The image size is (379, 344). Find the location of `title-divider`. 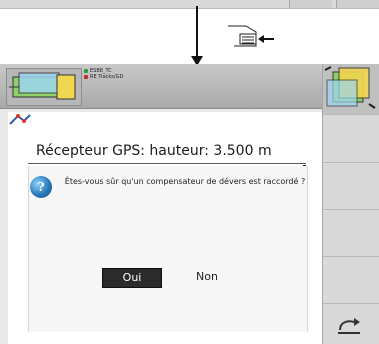

title-divider is located at coordinates (167, 163).